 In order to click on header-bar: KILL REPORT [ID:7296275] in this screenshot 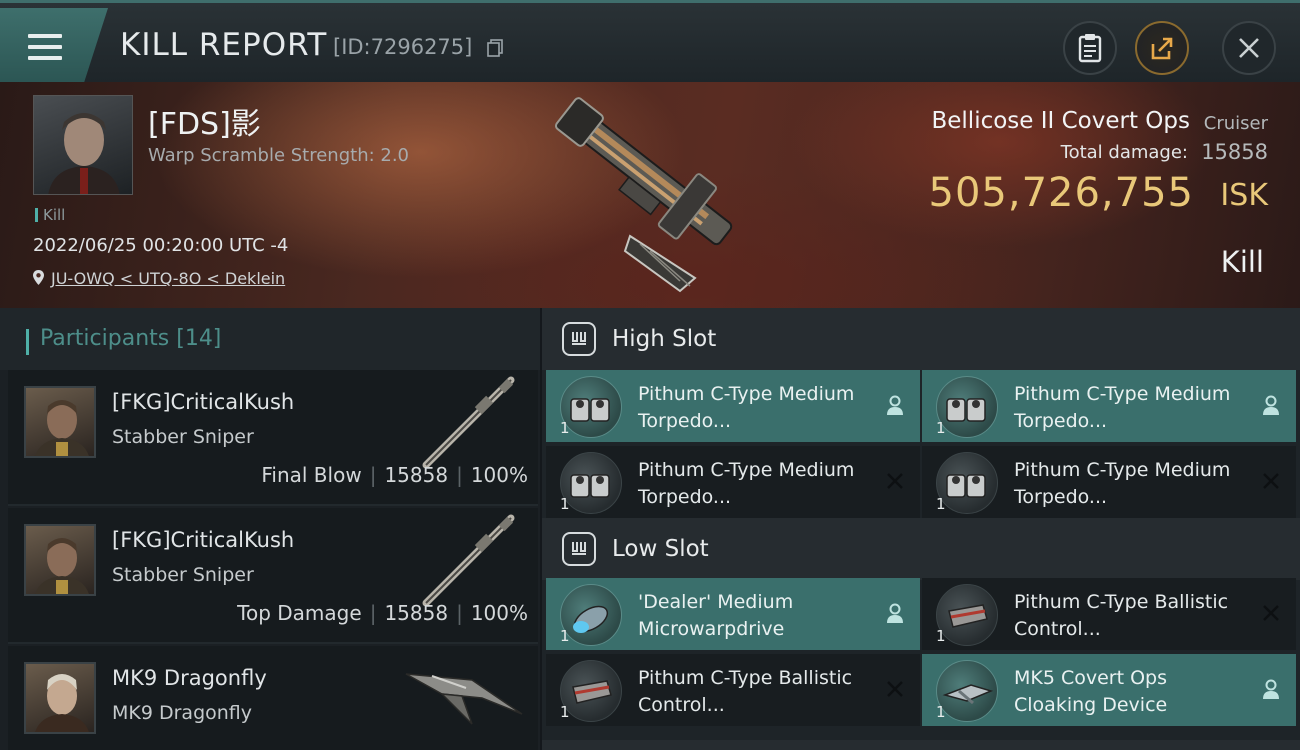, I will do `click(650, 41)`.